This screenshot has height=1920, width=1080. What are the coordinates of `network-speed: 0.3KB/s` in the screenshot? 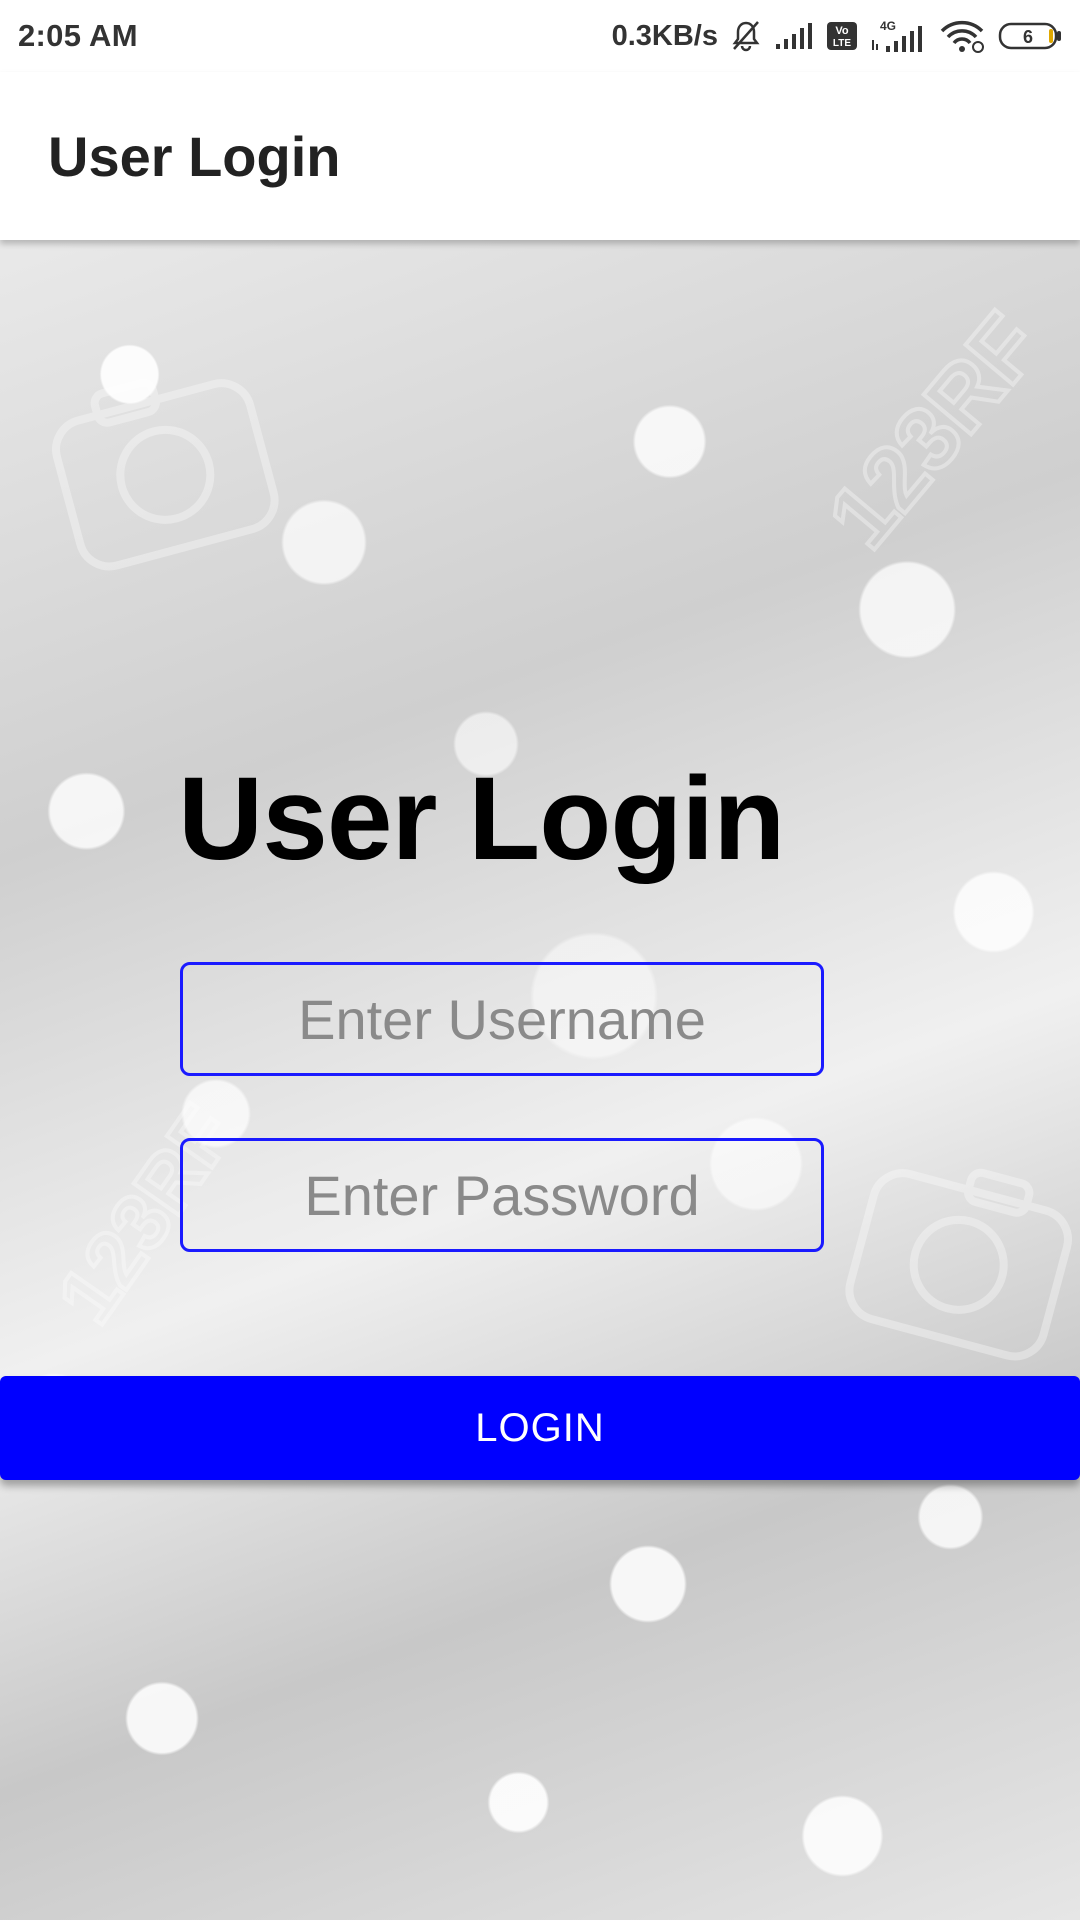 It's located at (664, 35).